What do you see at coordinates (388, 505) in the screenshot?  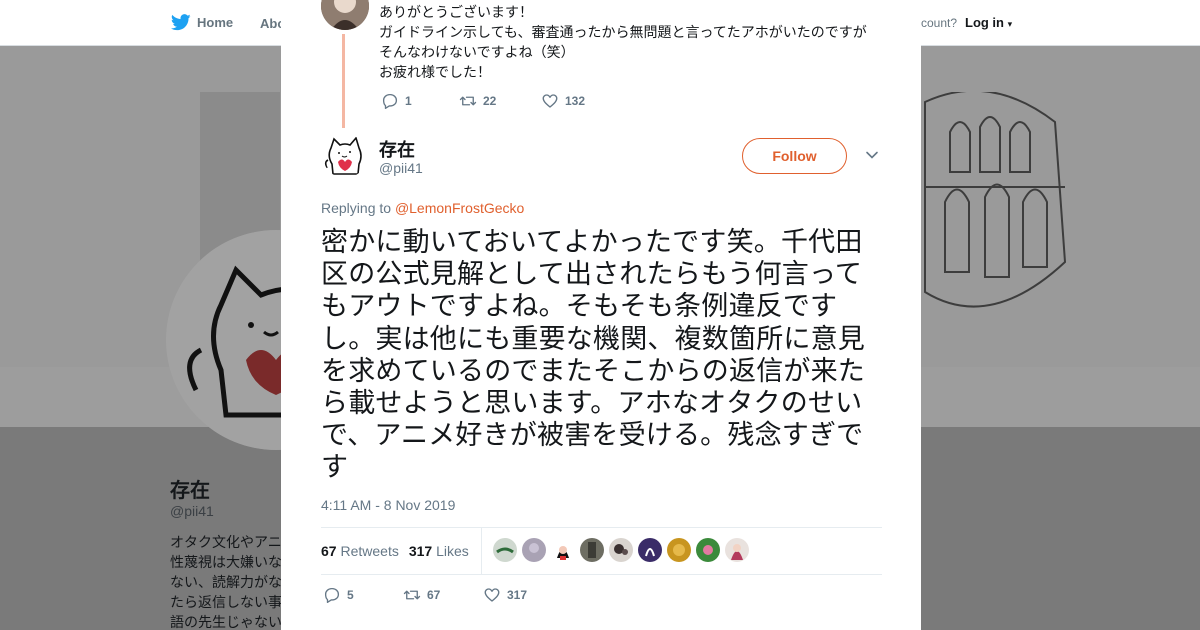 I see `tweet-timestamp: 4:11 AM - 8 Nov 2019` at bounding box center [388, 505].